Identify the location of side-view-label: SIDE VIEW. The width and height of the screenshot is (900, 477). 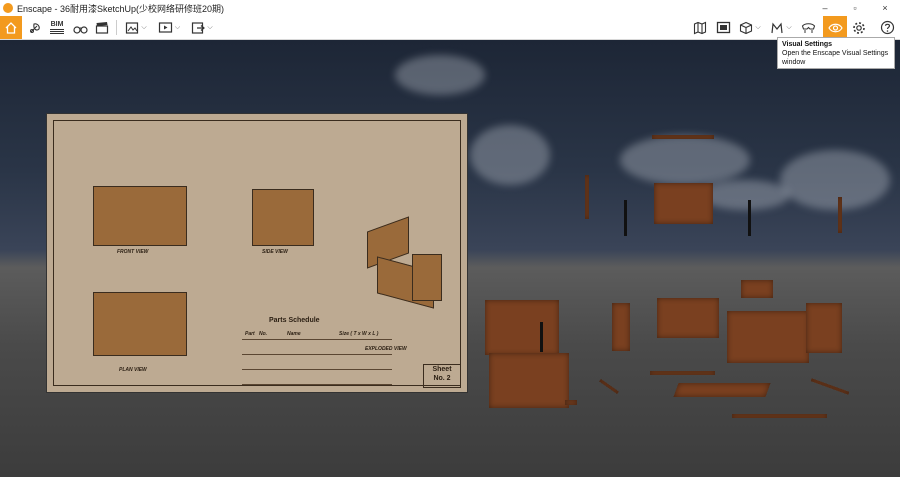
(275, 252).